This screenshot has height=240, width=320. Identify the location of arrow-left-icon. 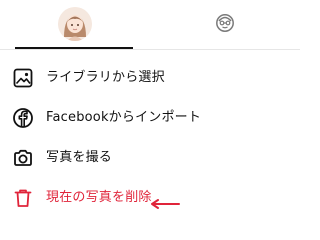
(165, 201).